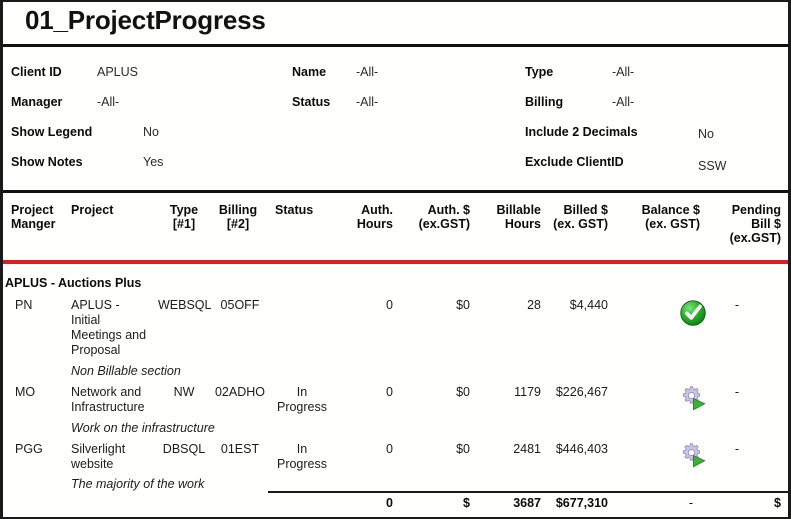 This screenshot has width=791, height=519. Describe the element at coordinates (395, 24) in the screenshot. I see `report-title-bar: 01_ProjectProgress` at that location.